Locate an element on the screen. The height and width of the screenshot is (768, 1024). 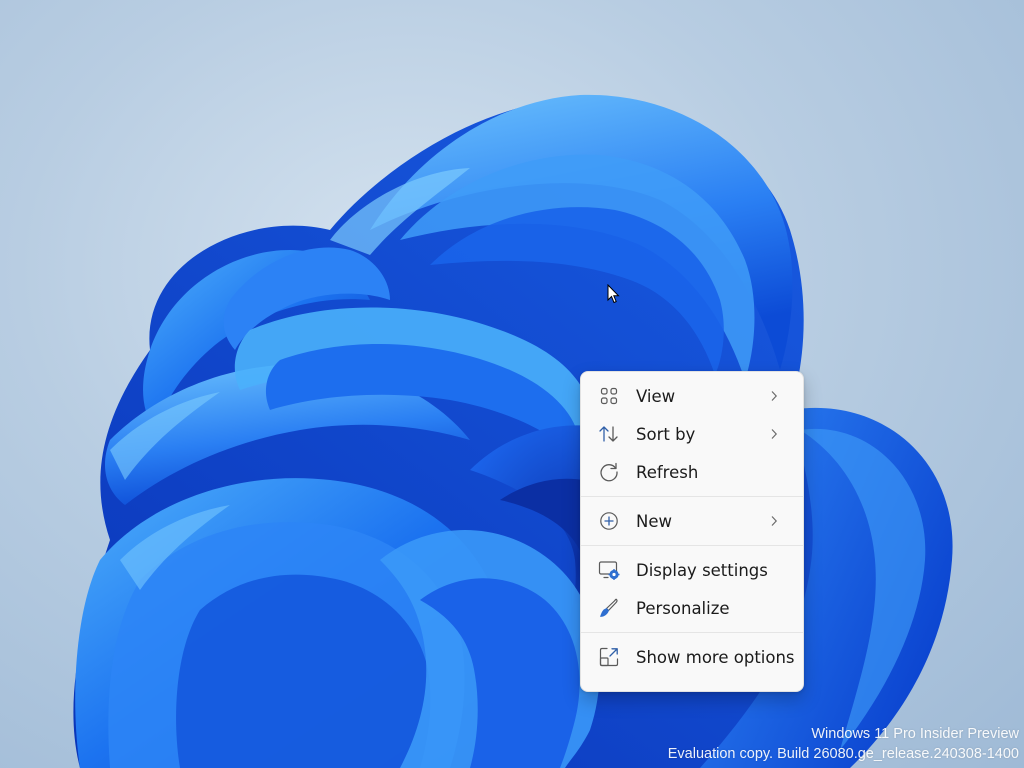
display-settings-icon is located at coordinates (609, 570).